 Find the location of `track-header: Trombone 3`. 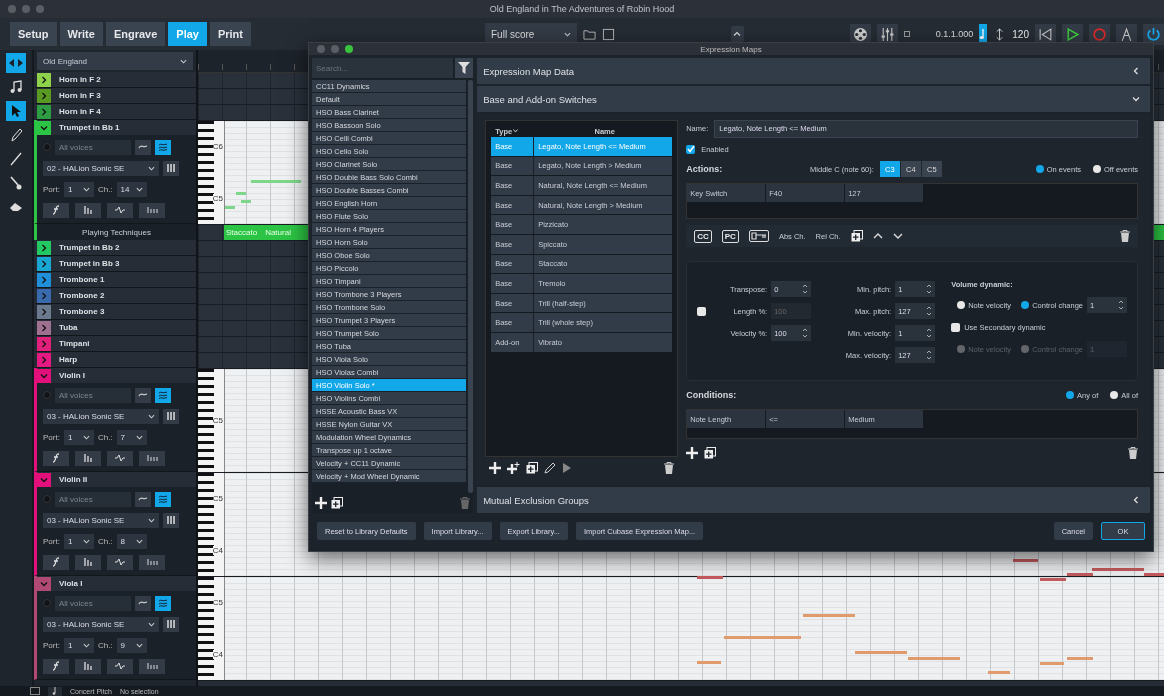

track-header: Trombone 3 is located at coordinates (116, 311).